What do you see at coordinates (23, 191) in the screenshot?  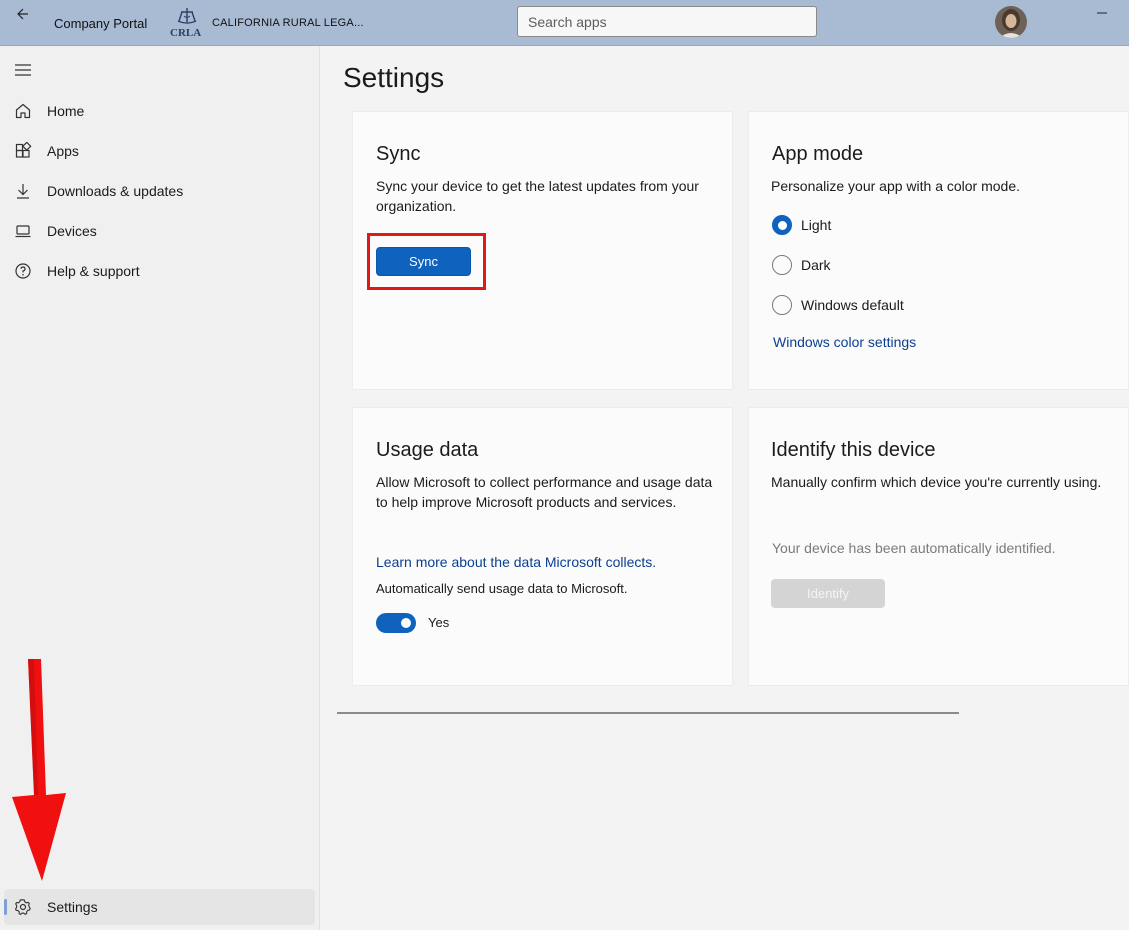 I see `download-icon` at bounding box center [23, 191].